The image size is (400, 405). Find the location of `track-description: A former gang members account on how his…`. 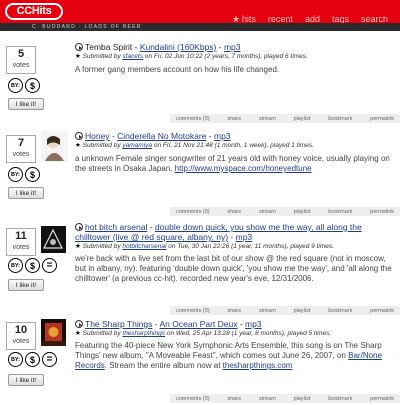

track-description: A former gang members account on how his… is located at coordinates (177, 69).